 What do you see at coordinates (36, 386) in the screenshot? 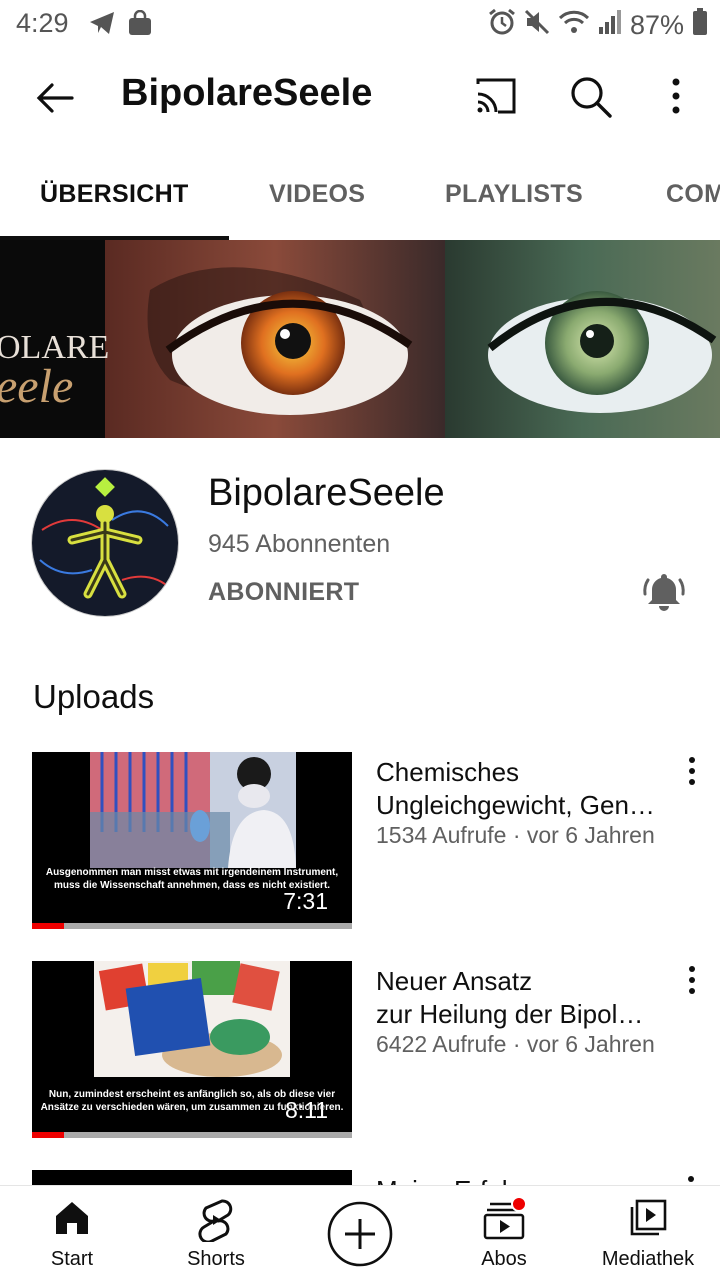
I see `banner-logo-text-2: eele` at bounding box center [36, 386].